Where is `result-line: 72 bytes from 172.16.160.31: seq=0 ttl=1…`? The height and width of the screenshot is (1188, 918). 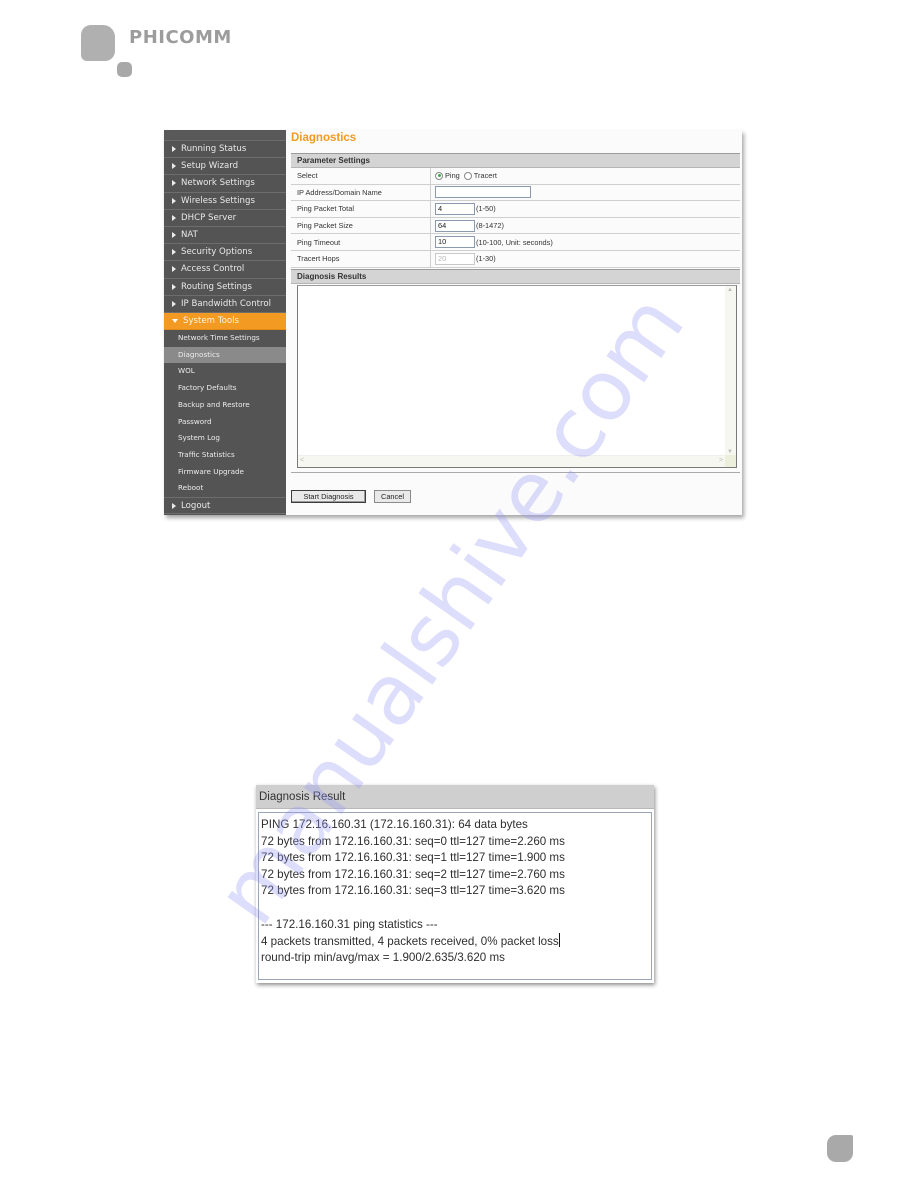 result-line: 72 bytes from 172.16.160.31: seq=0 ttl=1… is located at coordinates (413, 841).